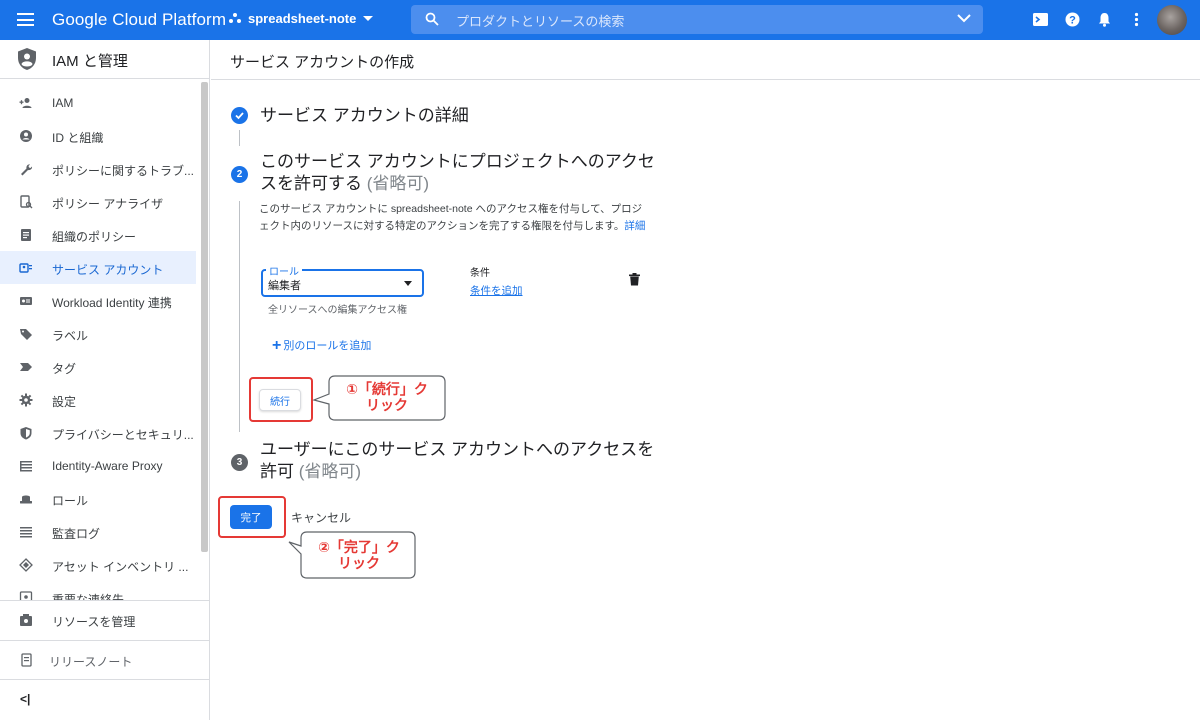 The height and width of the screenshot is (720, 1200). Describe the element at coordinates (78, 138) in the screenshot. I see `sidebar-item-label: ID と組織` at that location.